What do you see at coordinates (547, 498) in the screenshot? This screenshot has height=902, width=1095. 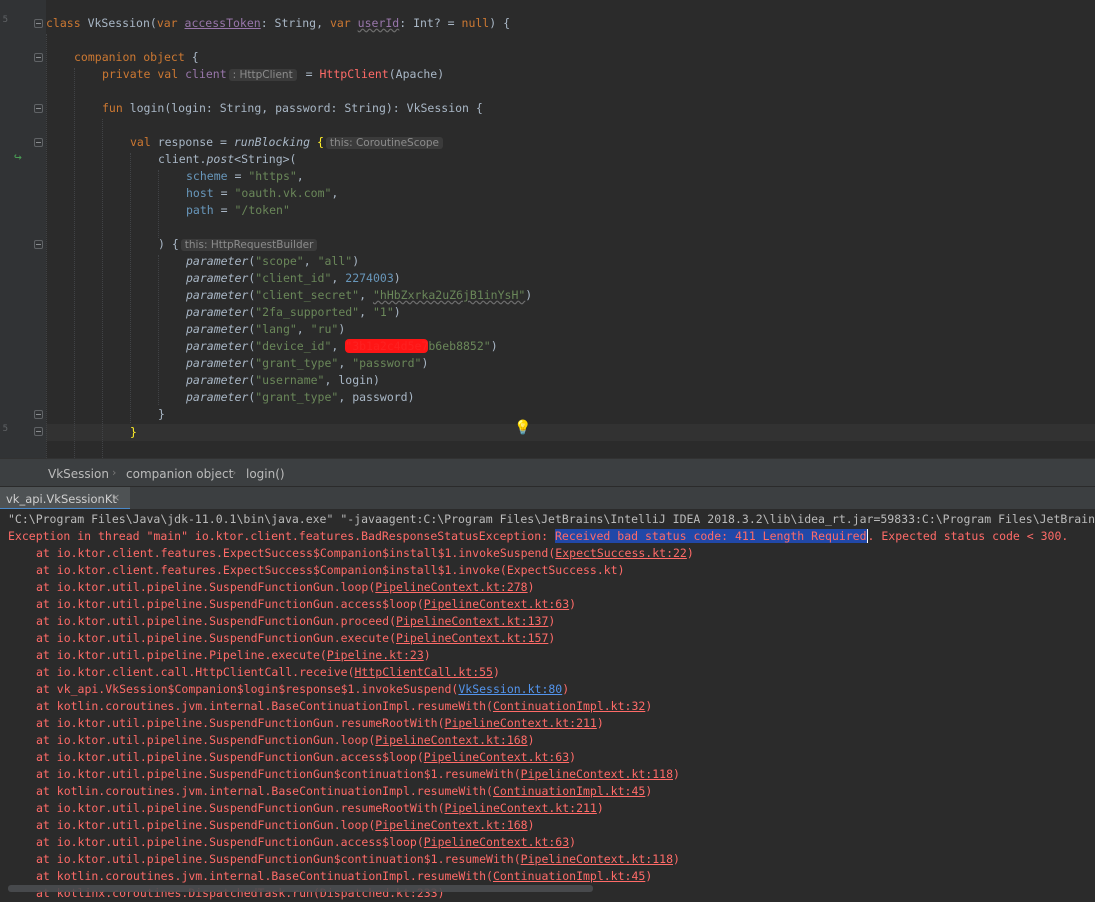 I see `run-toolwindow-tabs: vk_api.VkSessionKt ×` at bounding box center [547, 498].